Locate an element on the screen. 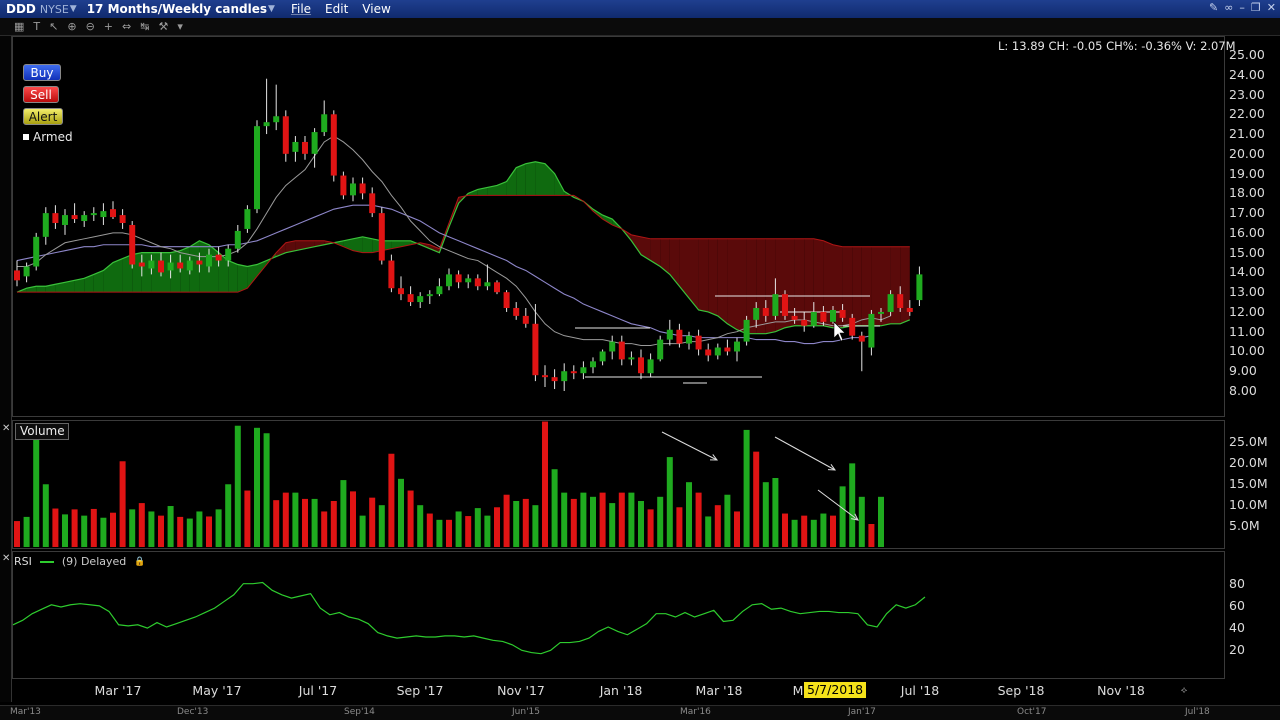  price-axis-tick: 10.00 is located at coordinates (1247, 351).